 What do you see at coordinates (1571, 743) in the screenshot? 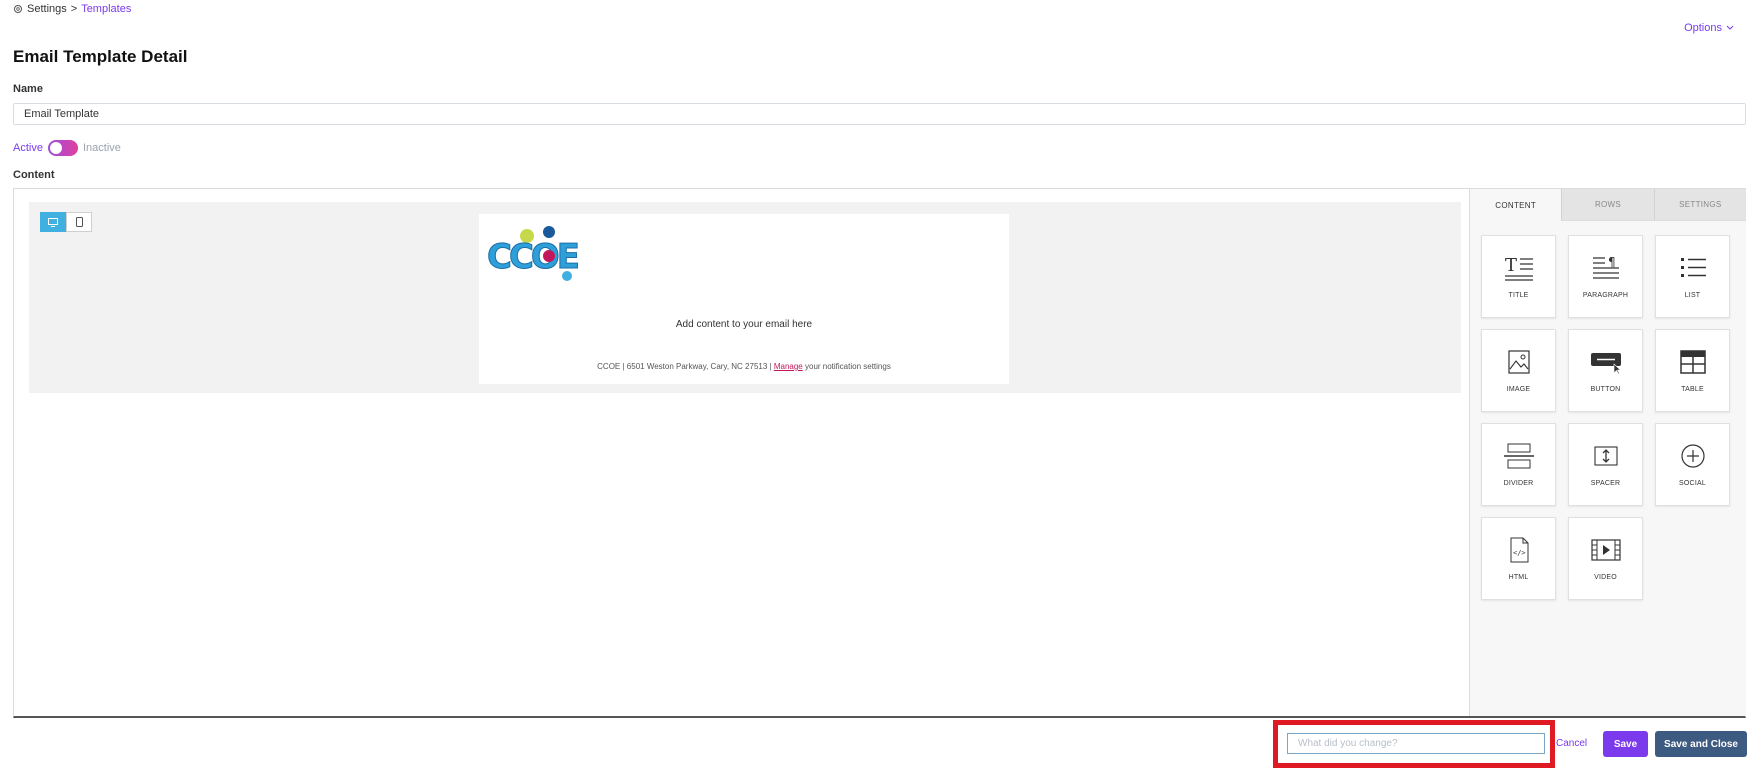
I see `cancel-button: Cancel` at bounding box center [1571, 743].